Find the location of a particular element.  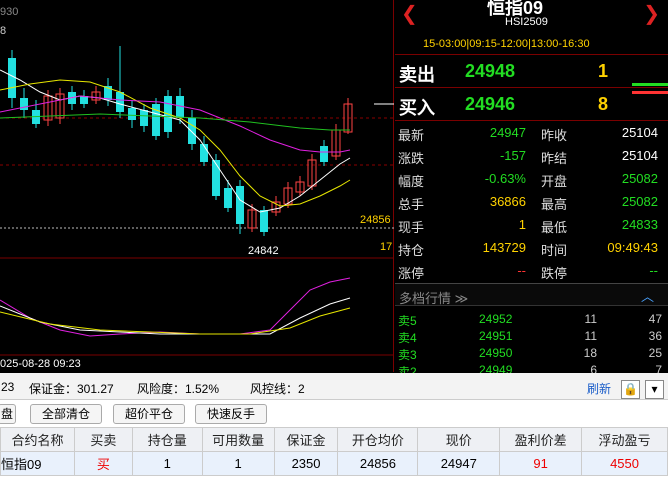

cell-avail: 1 is located at coordinates (238, 463).